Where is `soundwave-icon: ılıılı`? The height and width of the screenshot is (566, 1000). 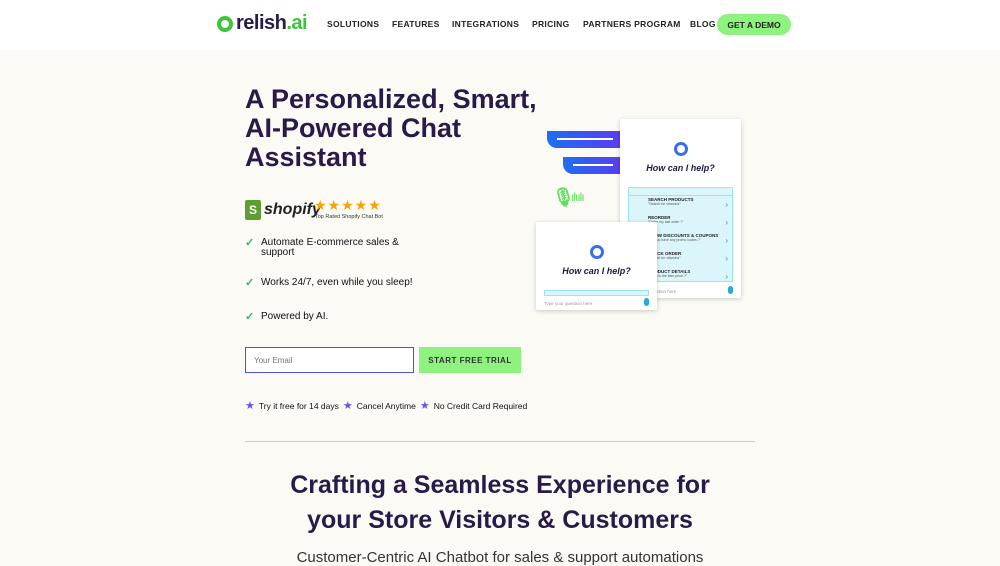
soundwave-icon: ılıılı is located at coordinates (578, 197).